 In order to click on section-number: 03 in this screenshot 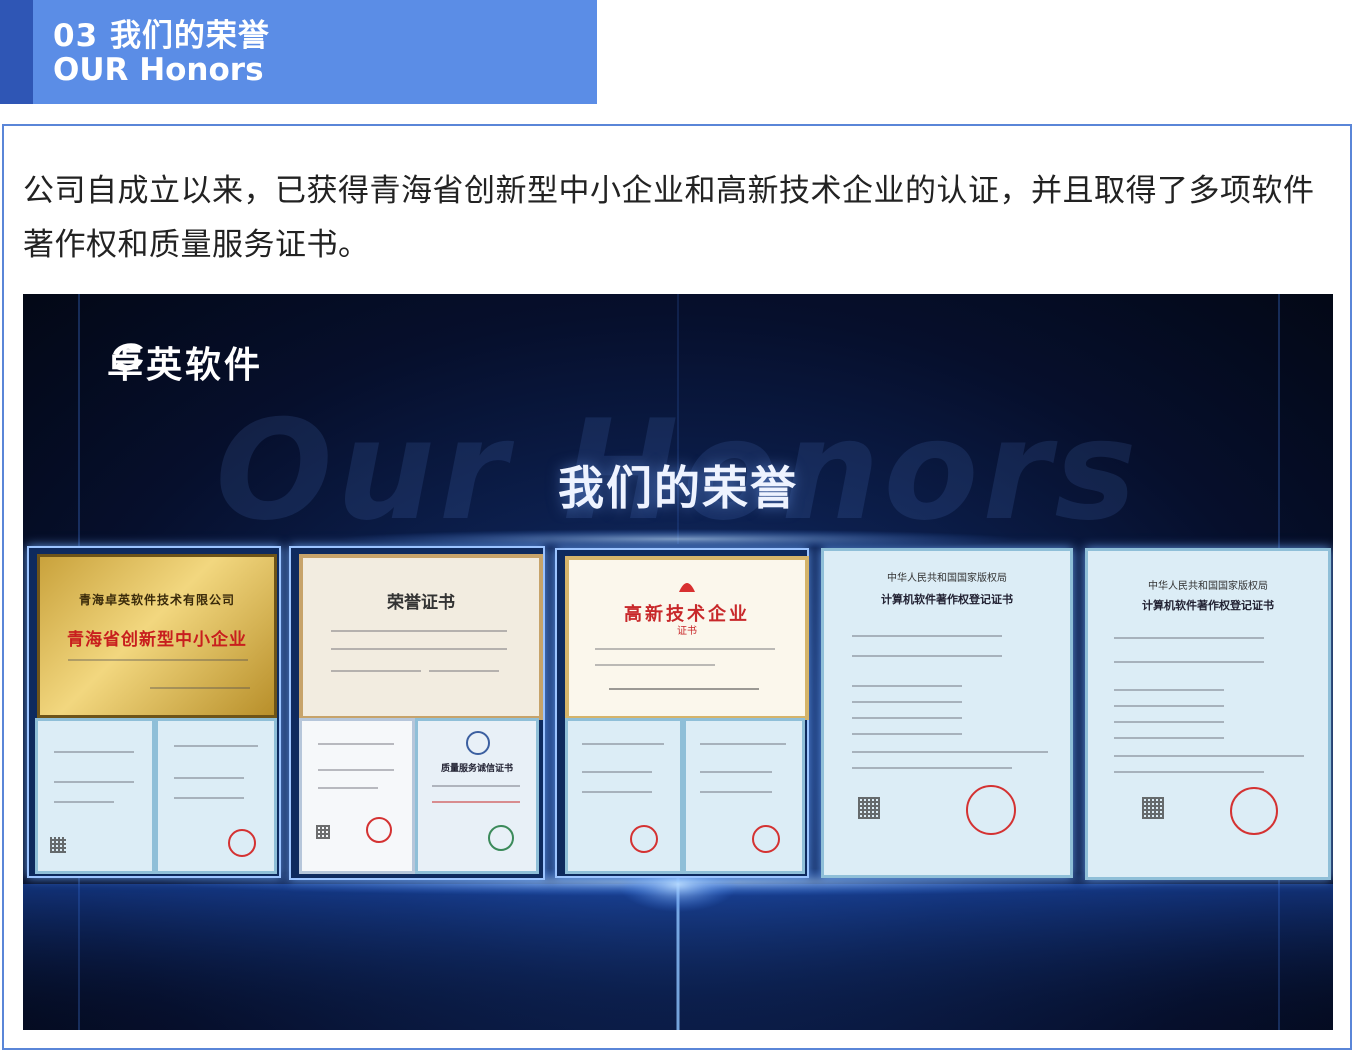, I will do `click(76, 36)`.